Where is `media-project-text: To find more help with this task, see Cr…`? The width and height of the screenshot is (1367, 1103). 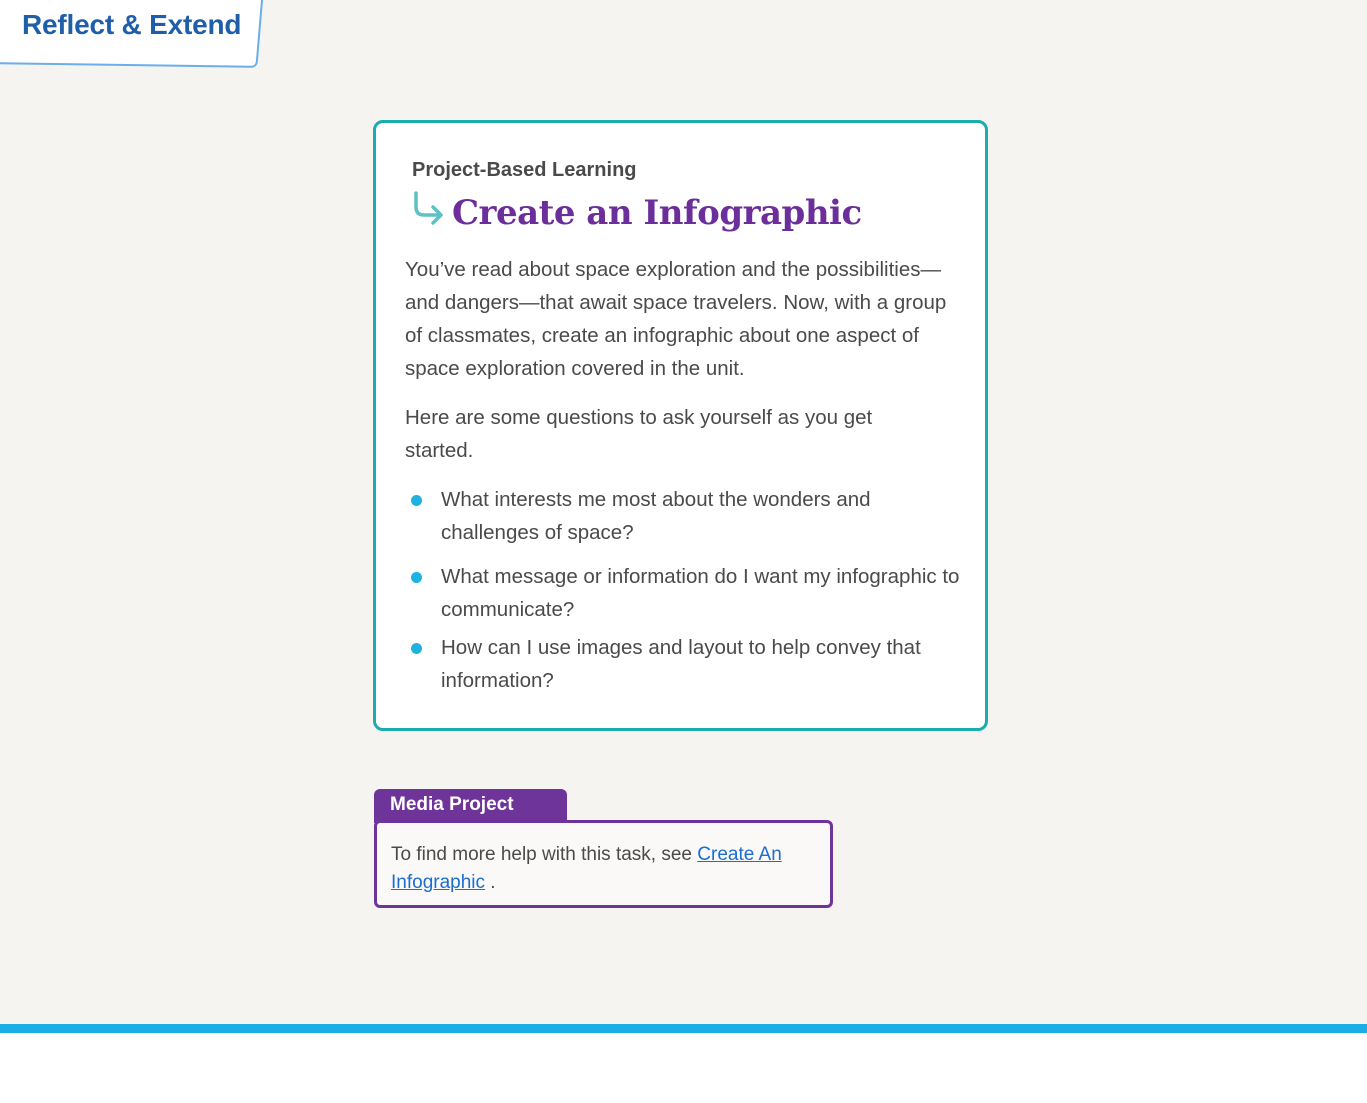
media-project-text: To find more help with this task, see Cr… is located at coordinates (601, 869).